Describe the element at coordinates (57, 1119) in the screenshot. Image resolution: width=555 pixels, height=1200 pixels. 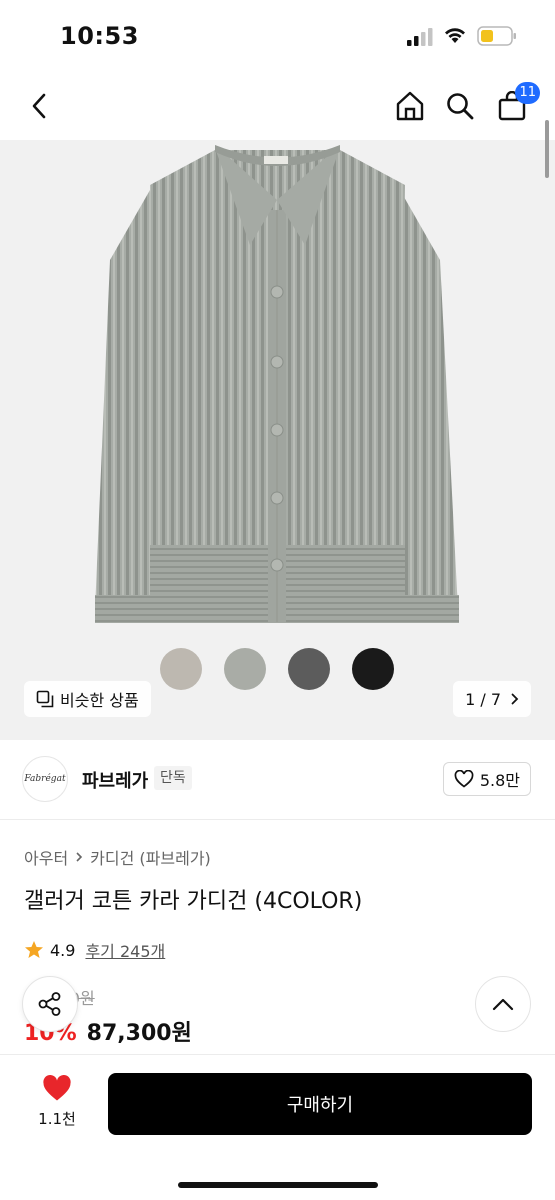
I see `wishlist-count: 1.1천` at that location.